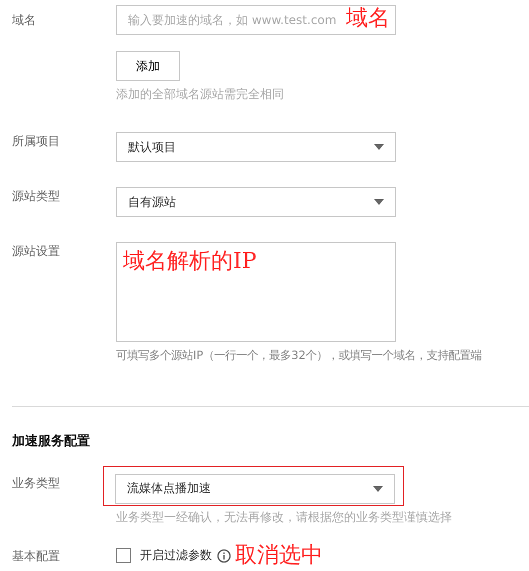  Describe the element at coordinates (123, 555) in the screenshot. I see `checkbox` at that location.